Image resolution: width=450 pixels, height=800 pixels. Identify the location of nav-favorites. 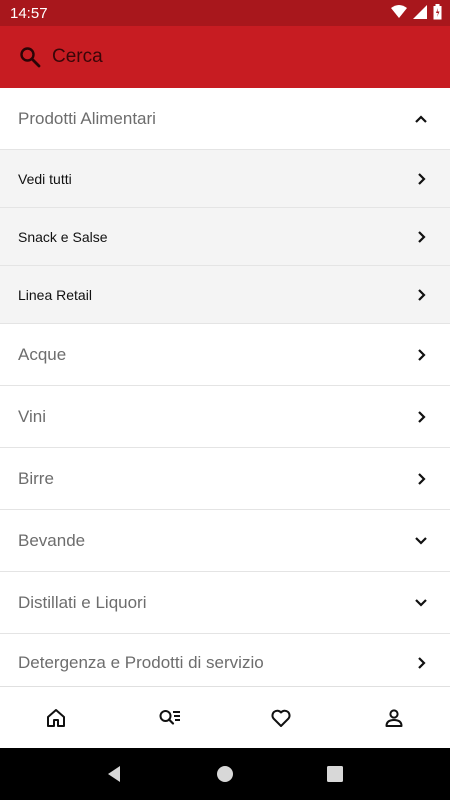
(281, 717).